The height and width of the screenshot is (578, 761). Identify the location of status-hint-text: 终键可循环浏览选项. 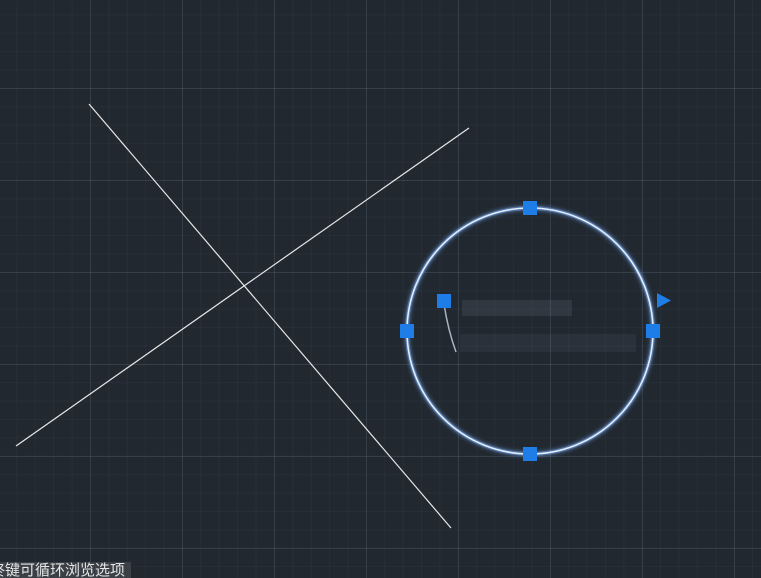
(63, 570).